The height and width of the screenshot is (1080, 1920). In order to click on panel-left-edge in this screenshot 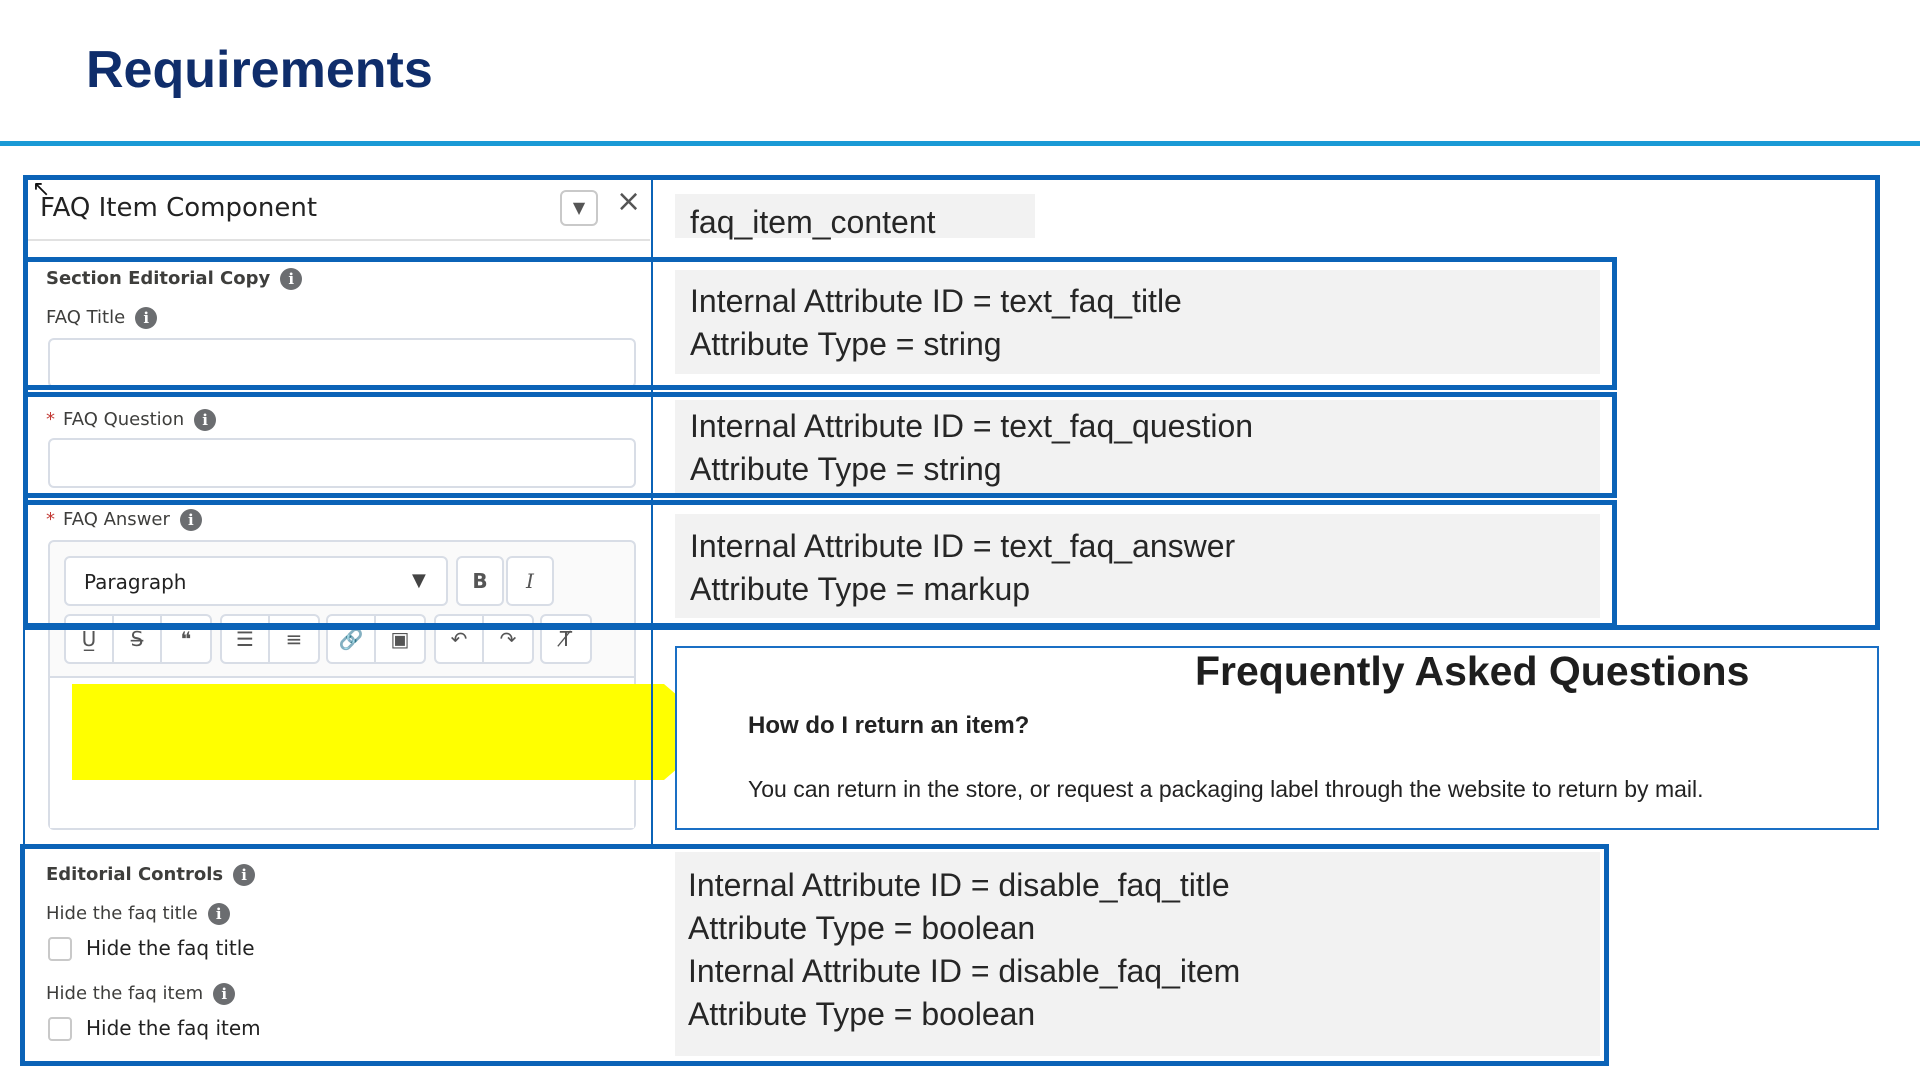, I will do `click(24, 737)`.